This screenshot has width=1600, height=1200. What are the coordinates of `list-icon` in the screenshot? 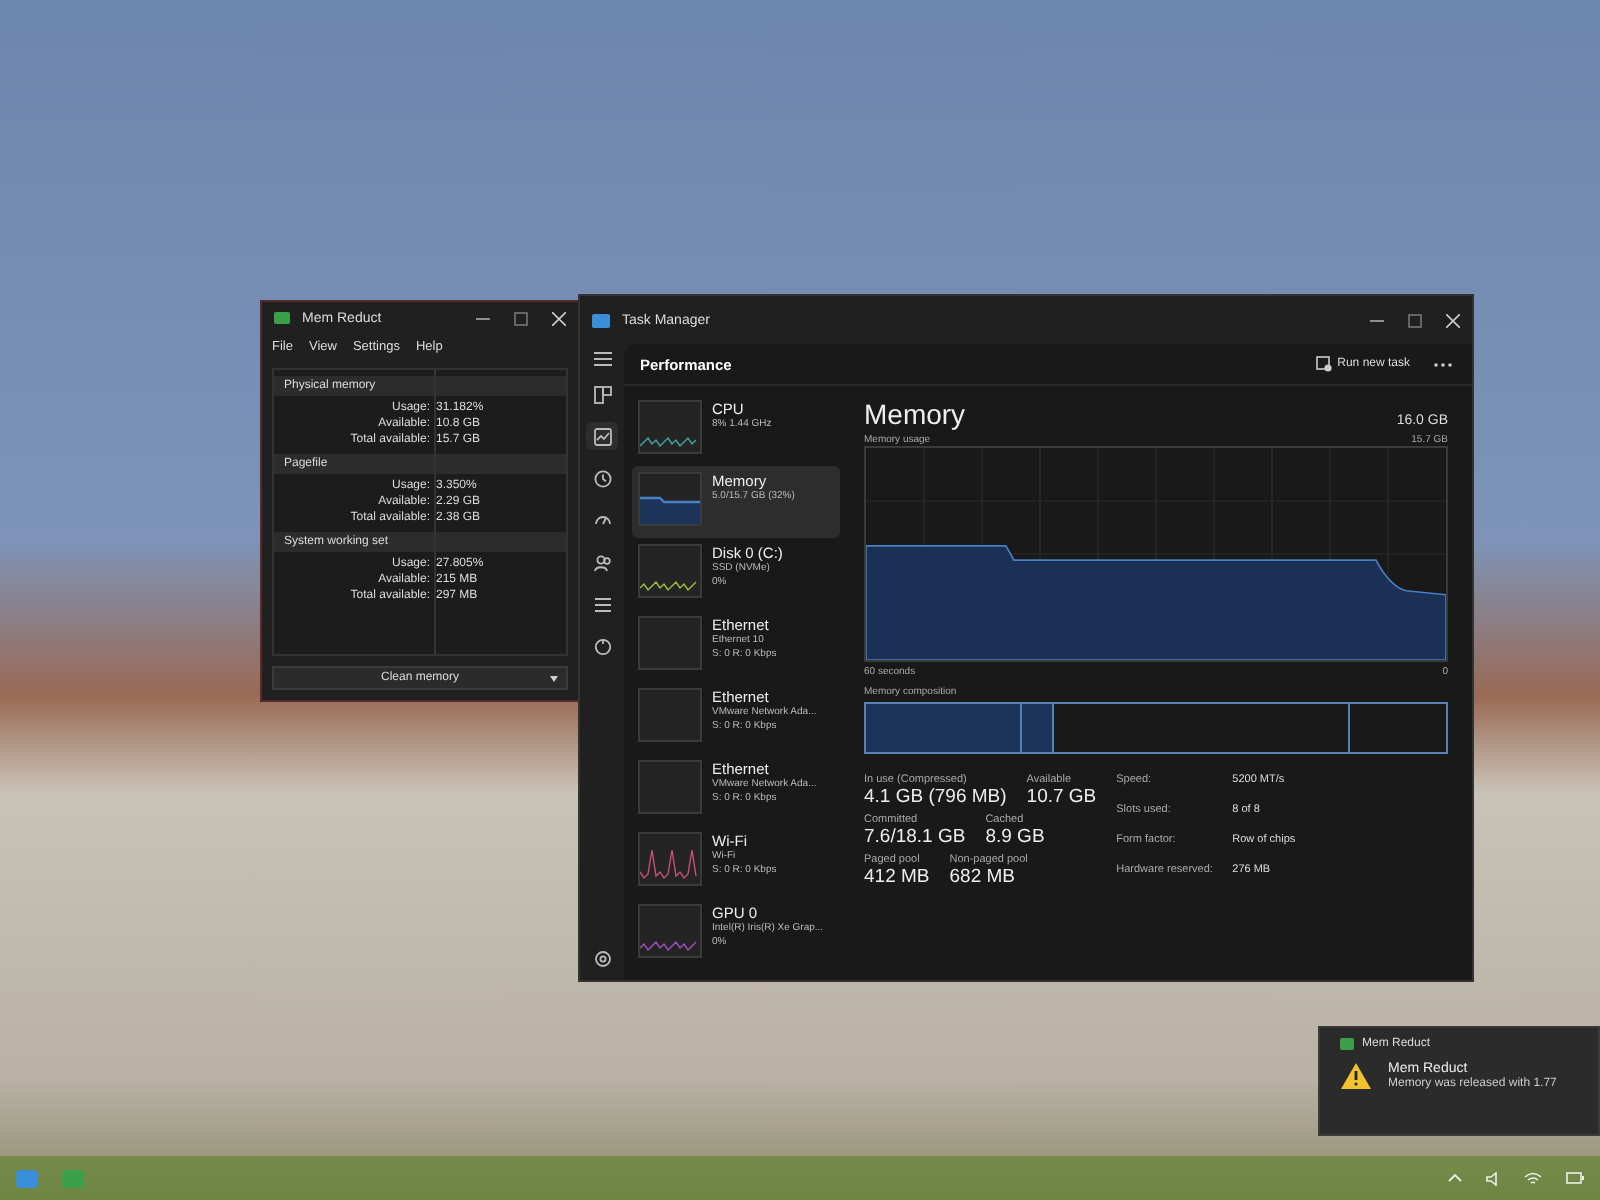 It's located at (602, 604).